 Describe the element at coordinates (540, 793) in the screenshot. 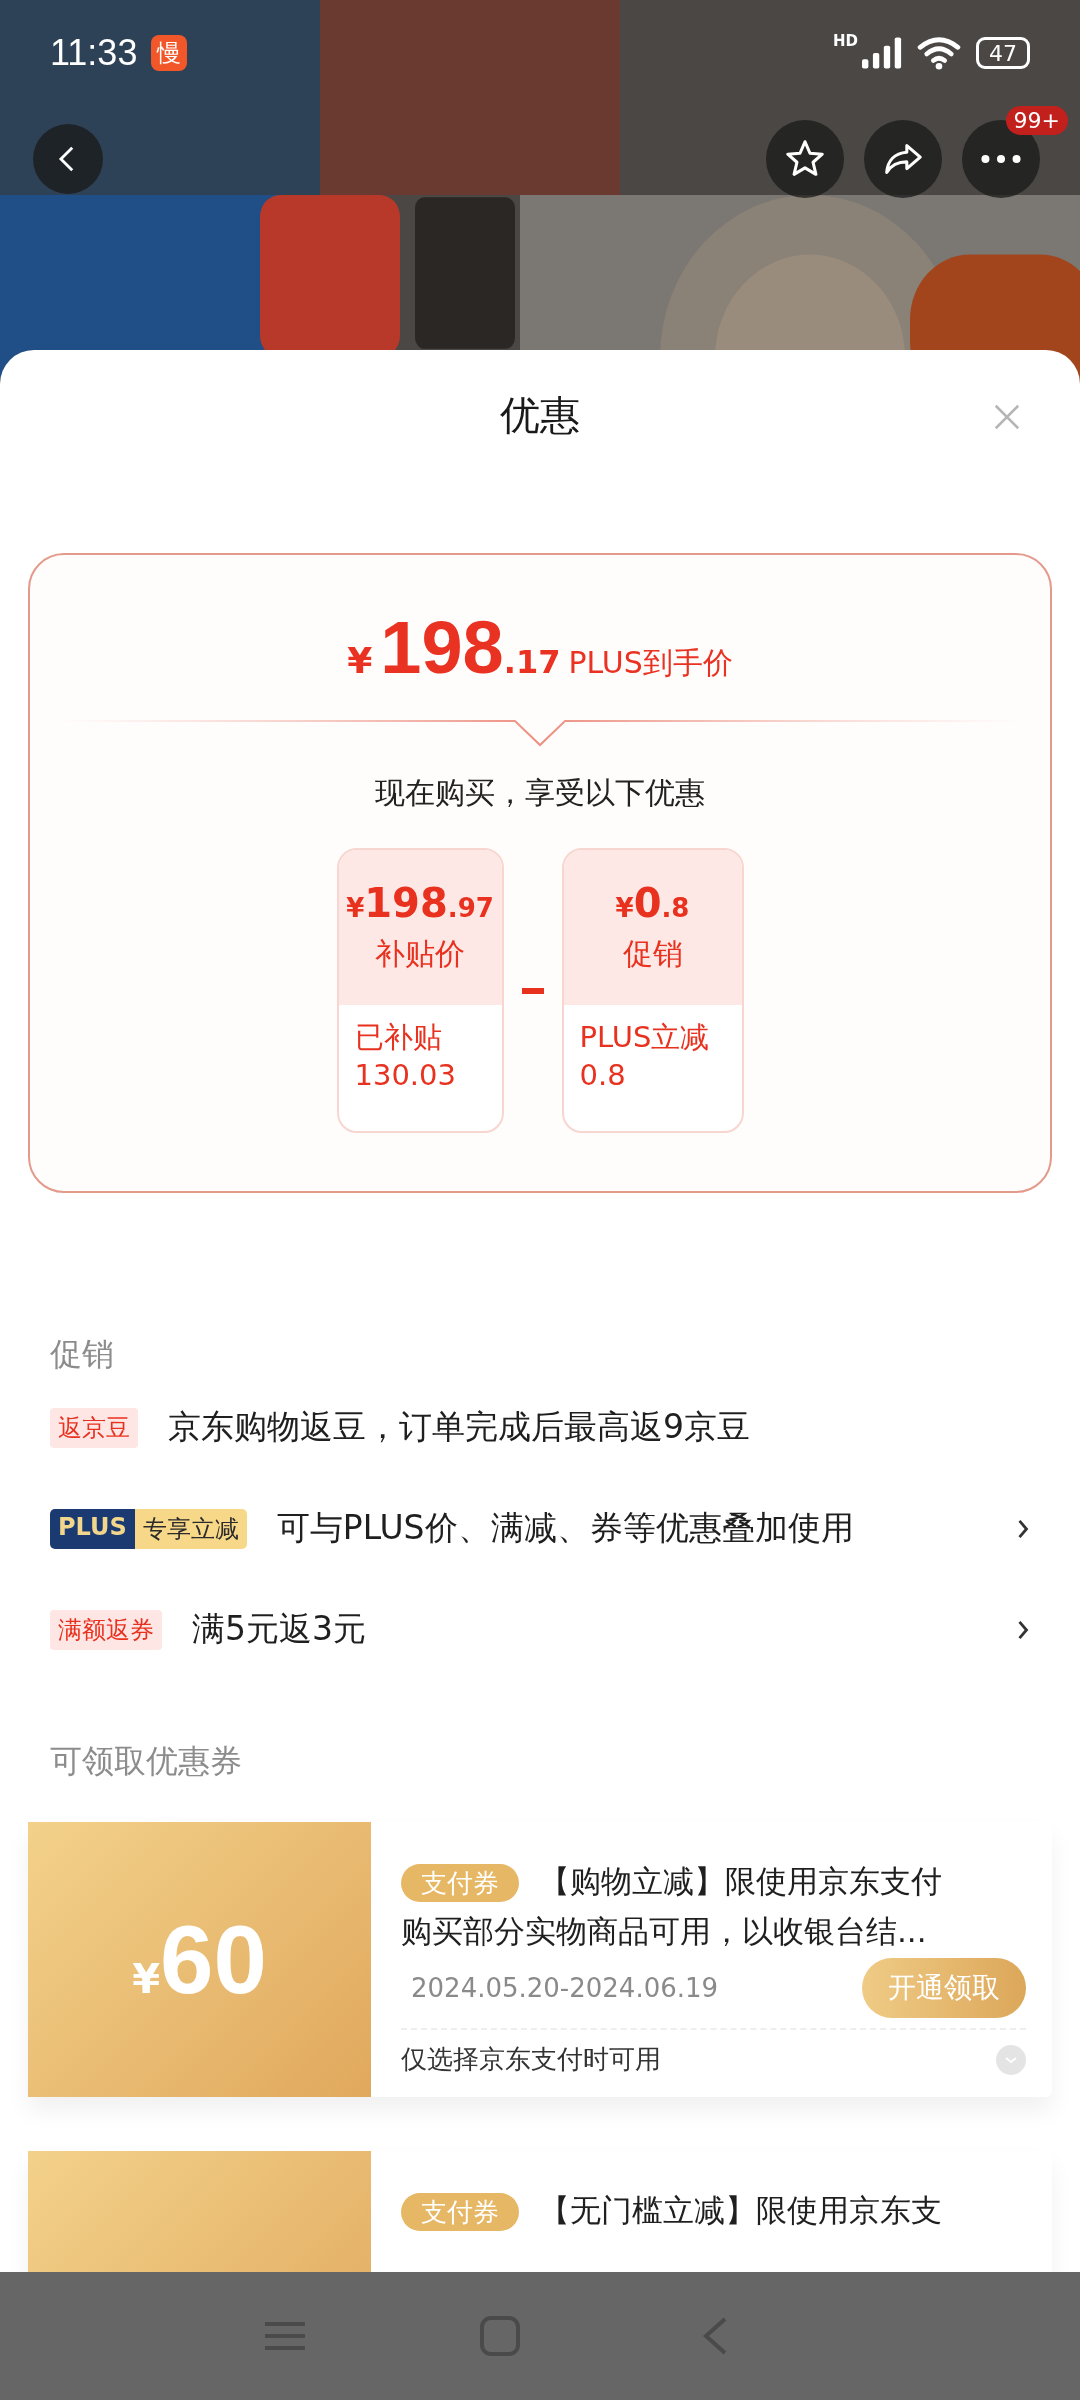

I see `card-subtitle: 现在购买，享受以下优惠` at that location.